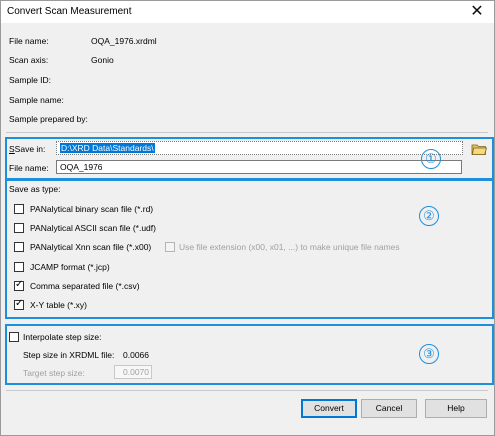 The image size is (495, 436). Describe the element at coordinates (69, 11) in the screenshot. I see `dialog-title: Convert Scan Measurement` at that location.